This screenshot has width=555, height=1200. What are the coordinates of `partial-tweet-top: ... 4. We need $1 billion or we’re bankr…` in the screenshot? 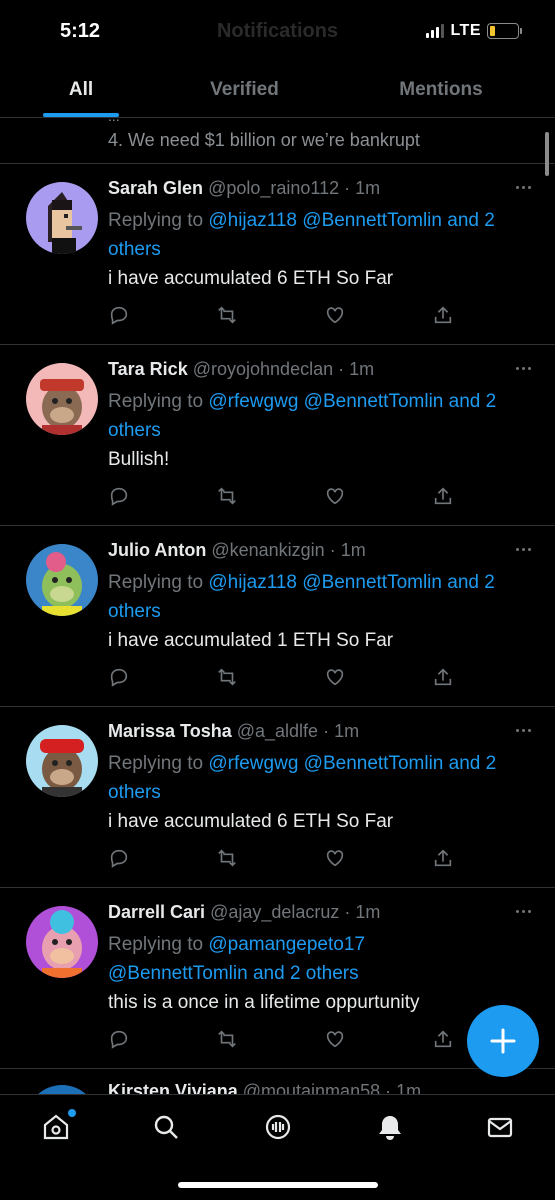 It's located at (277, 141).